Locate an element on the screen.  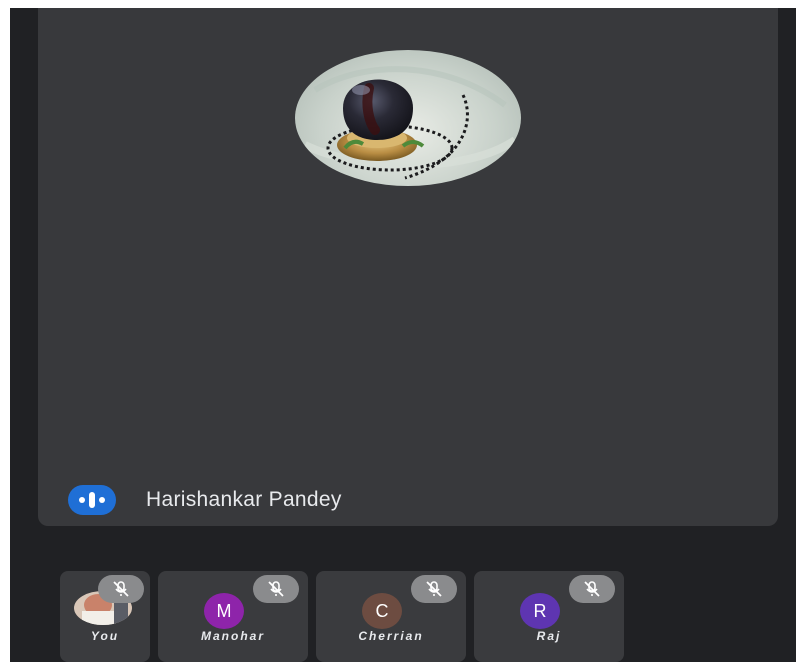
speaker-label-row: Harishankar Pandey is located at coordinates (205, 500).